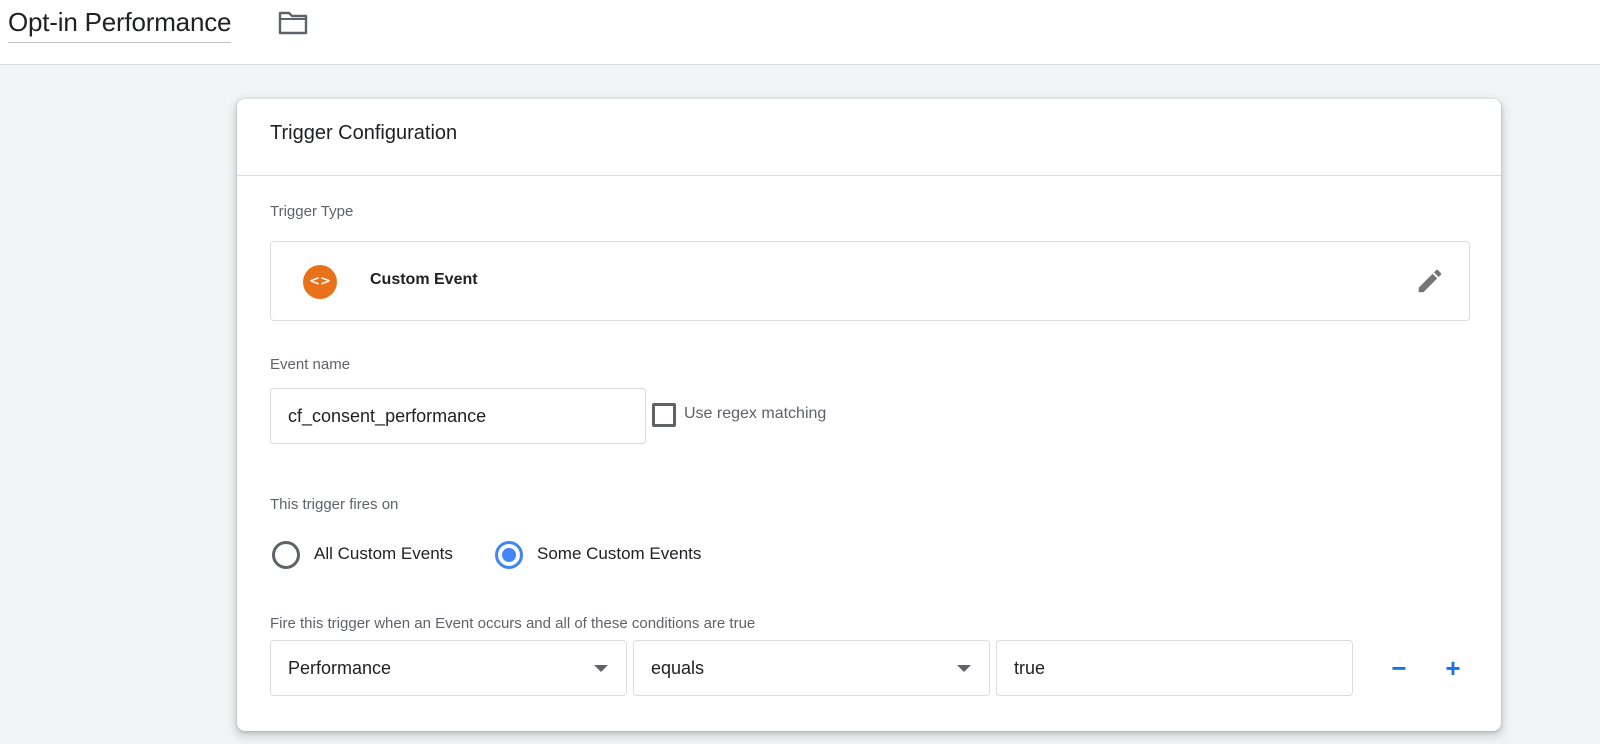 The height and width of the screenshot is (744, 1600). What do you see at coordinates (312, 211) in the screenshot?
I see `trigger-type-label: Trigger Type` at bounding box center [312, 211].